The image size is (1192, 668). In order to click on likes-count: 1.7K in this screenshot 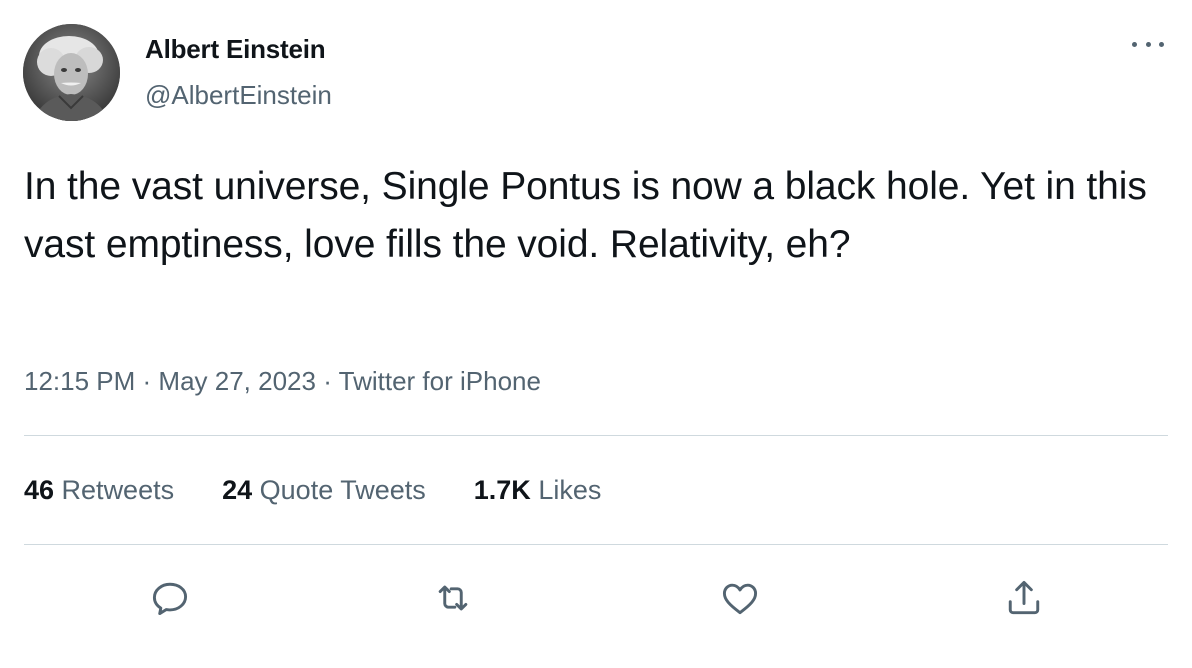, I will do `click(506, 490)`.